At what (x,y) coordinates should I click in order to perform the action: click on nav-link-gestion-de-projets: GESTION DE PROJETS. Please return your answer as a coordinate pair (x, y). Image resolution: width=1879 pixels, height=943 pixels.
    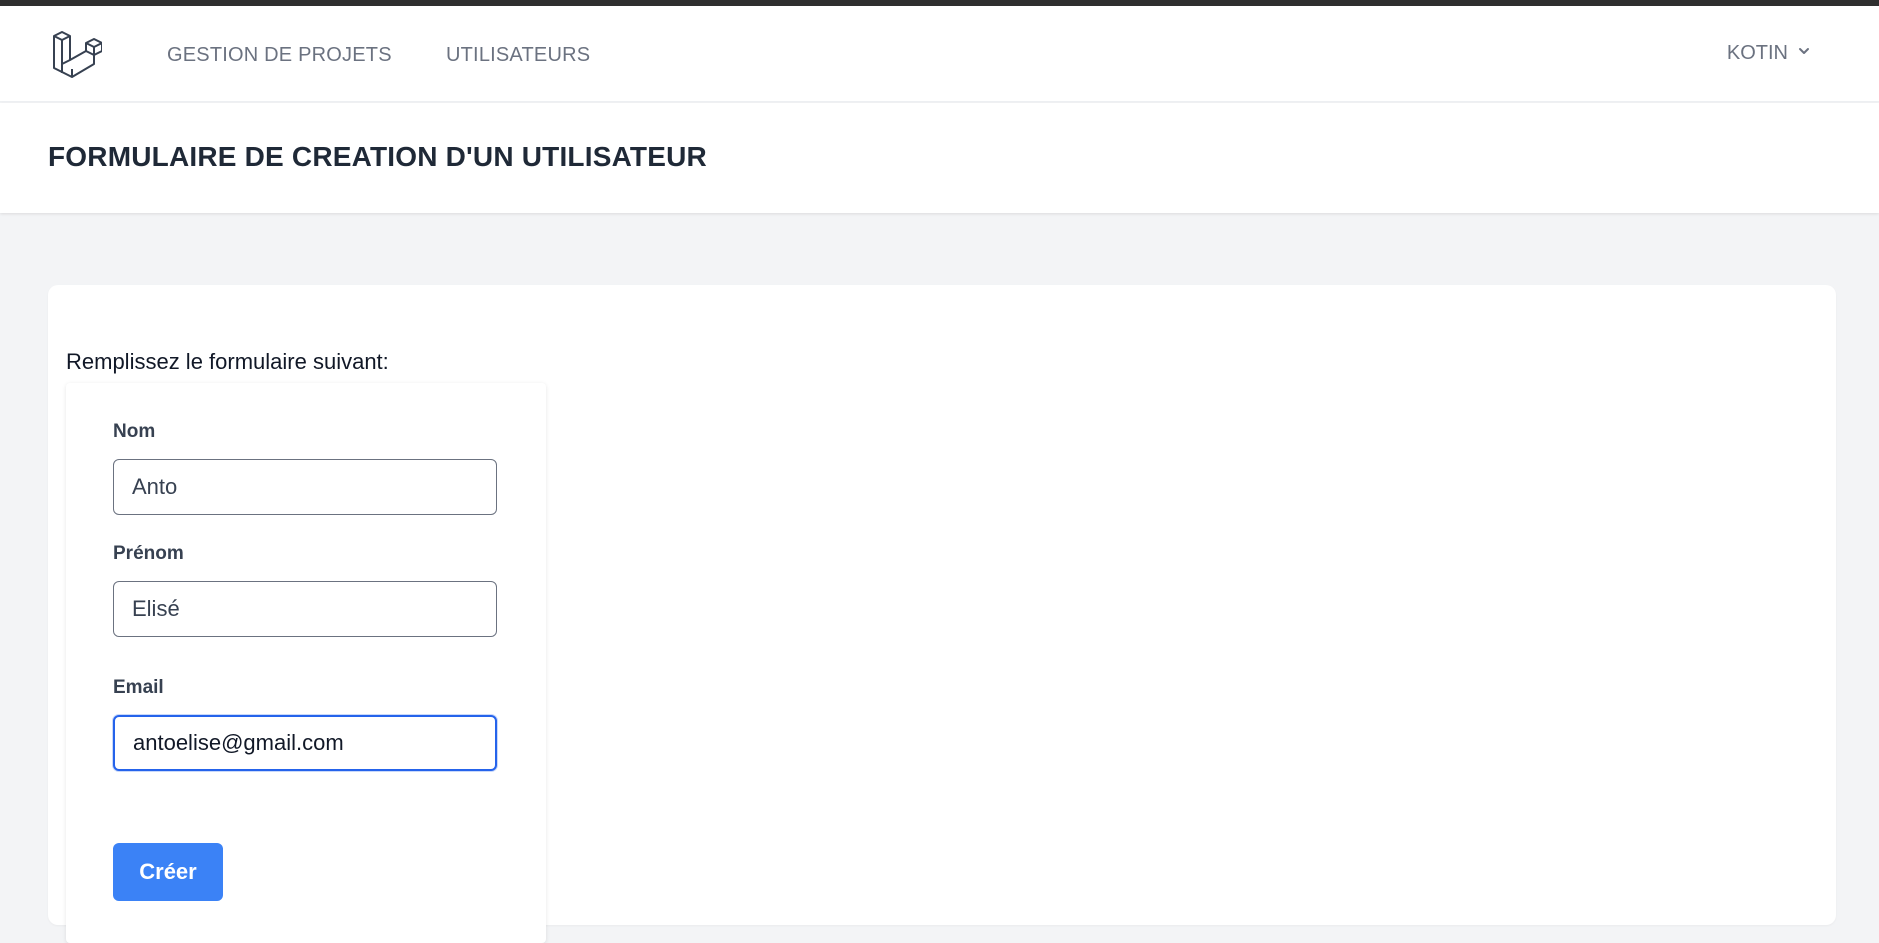
    Looking at the image, I should click on (279, 55).